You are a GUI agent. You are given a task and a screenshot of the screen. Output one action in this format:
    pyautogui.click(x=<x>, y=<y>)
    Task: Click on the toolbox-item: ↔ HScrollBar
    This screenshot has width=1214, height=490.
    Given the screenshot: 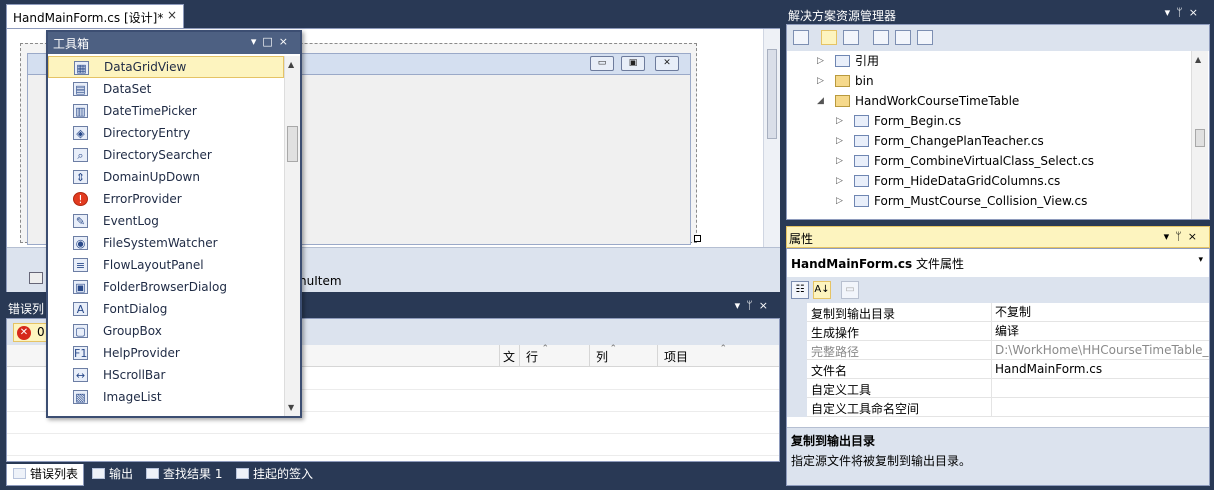 What is the action you would take?
    pyautogui.click(x=166, y=375)
    